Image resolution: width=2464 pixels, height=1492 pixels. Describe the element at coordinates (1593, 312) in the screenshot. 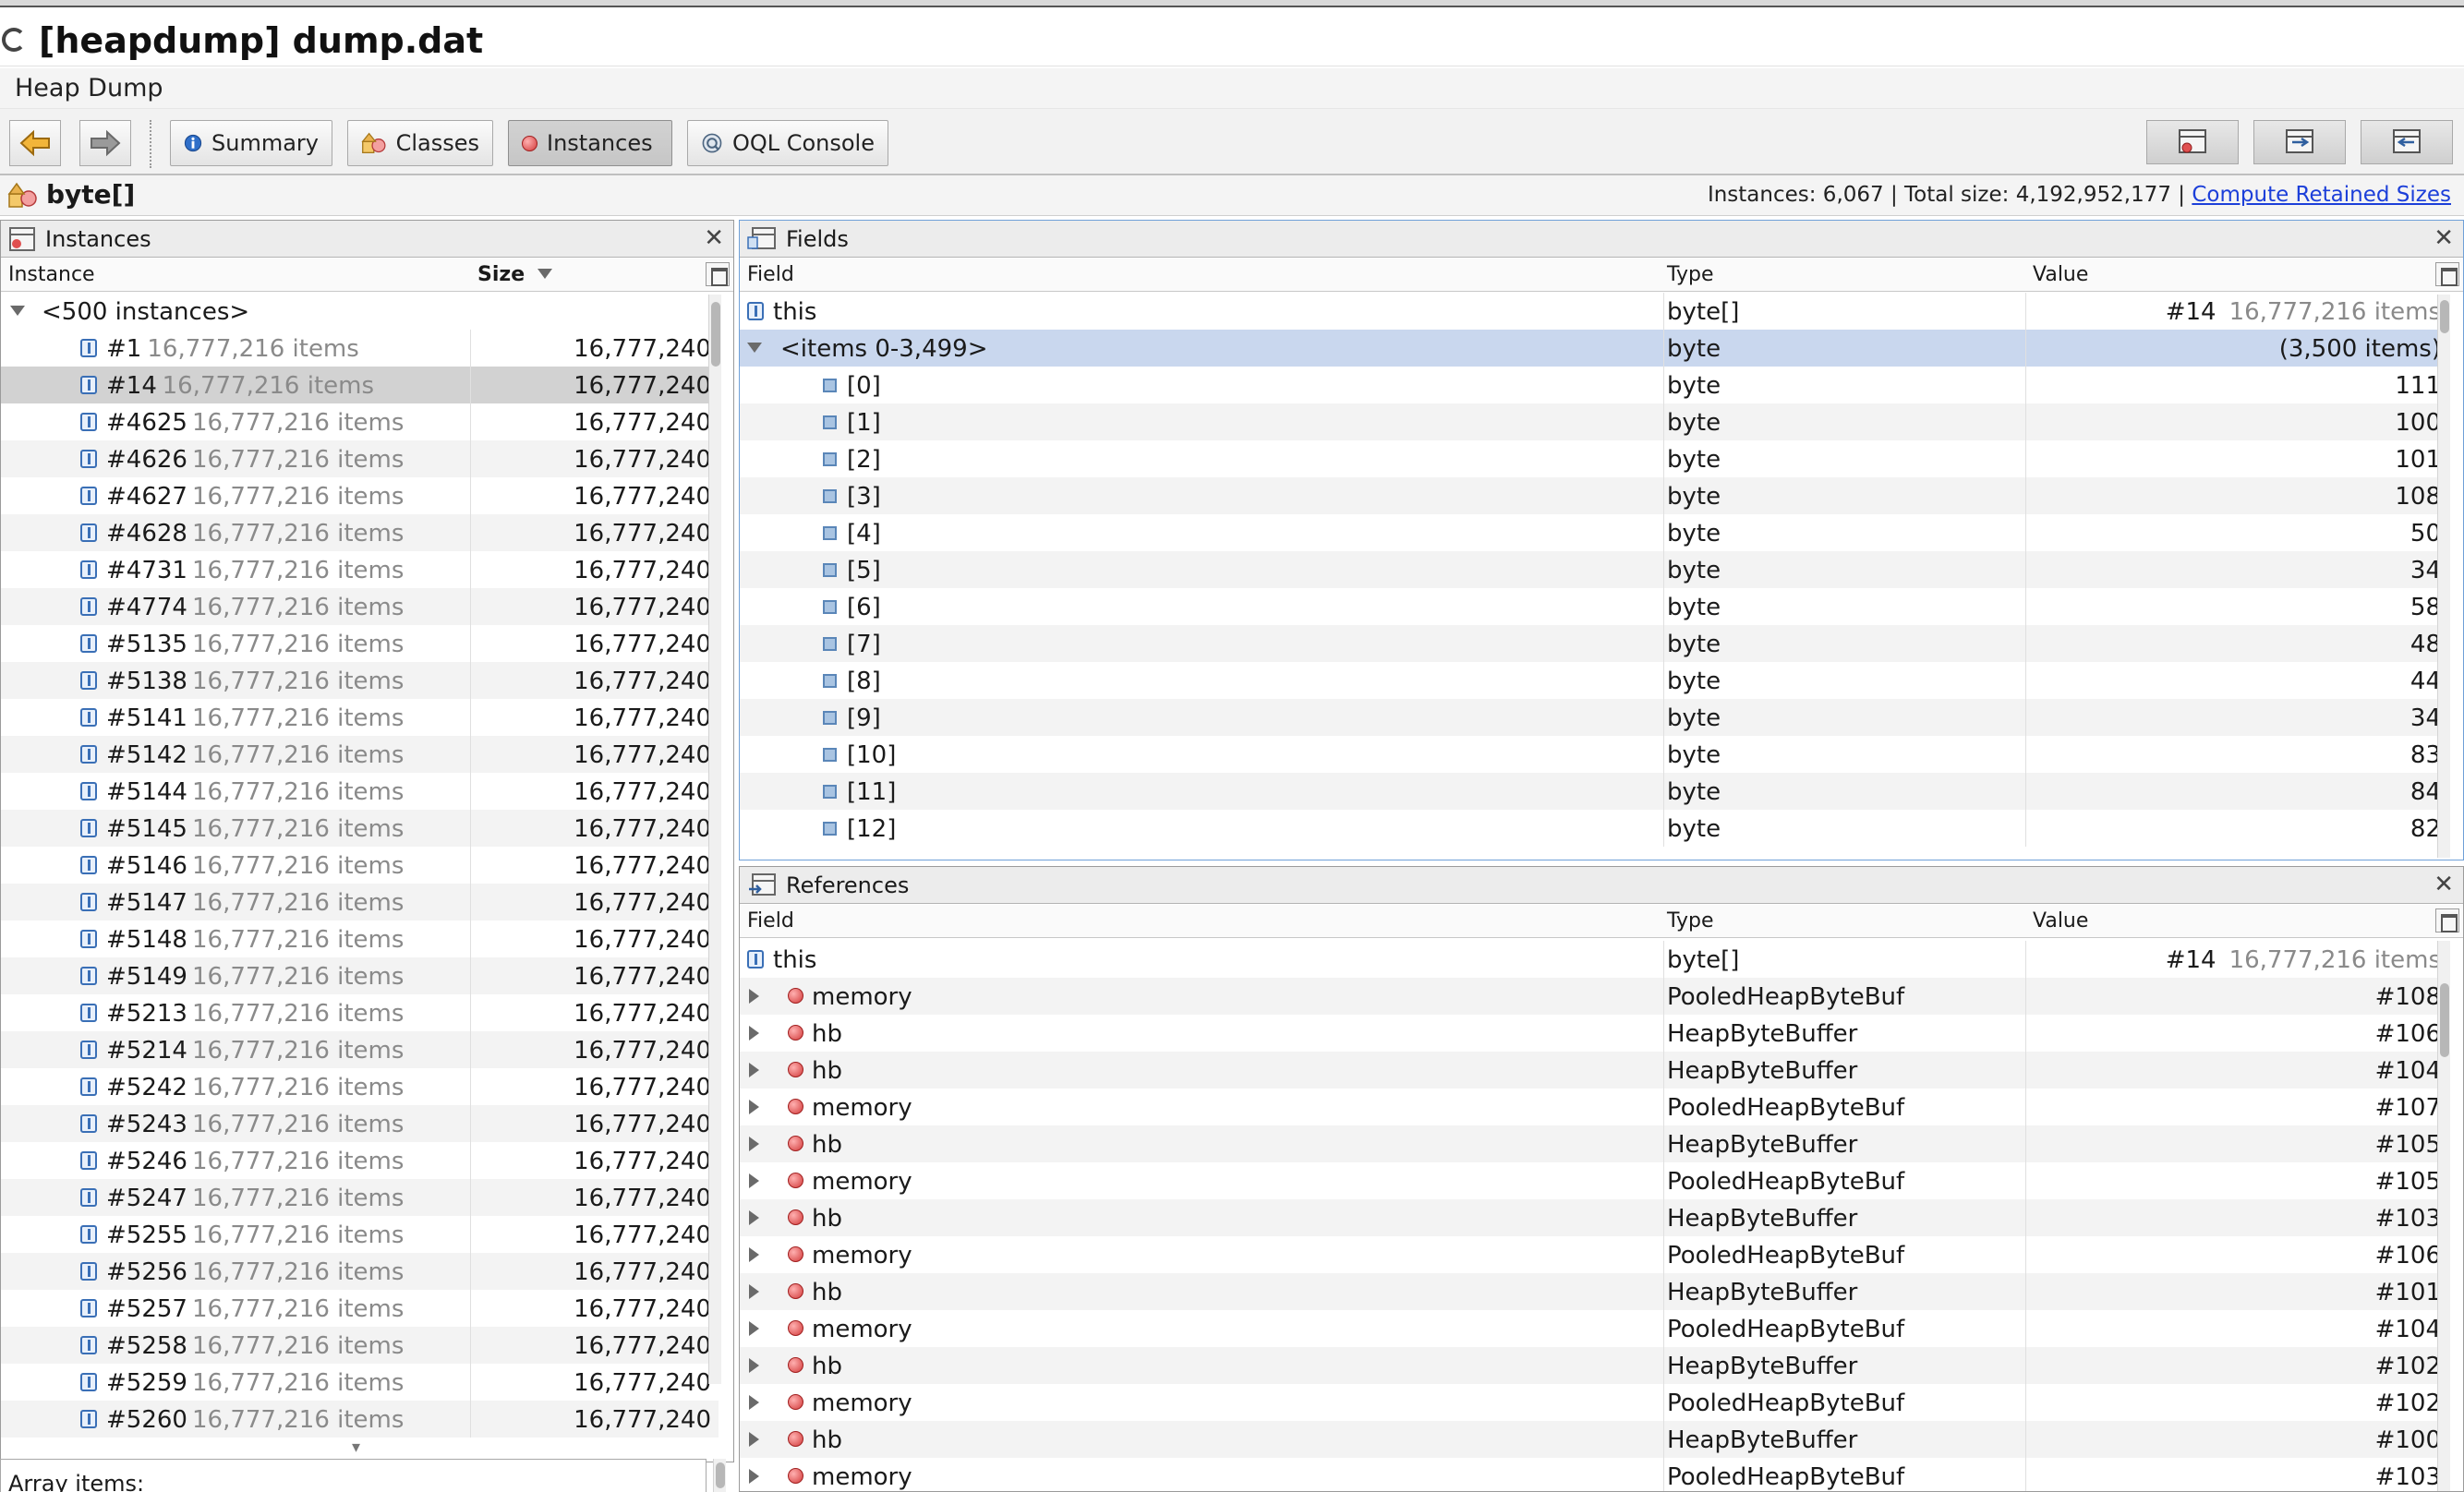

I see `field-row-this: this byte[] #14 16,777,216 items` at that location.